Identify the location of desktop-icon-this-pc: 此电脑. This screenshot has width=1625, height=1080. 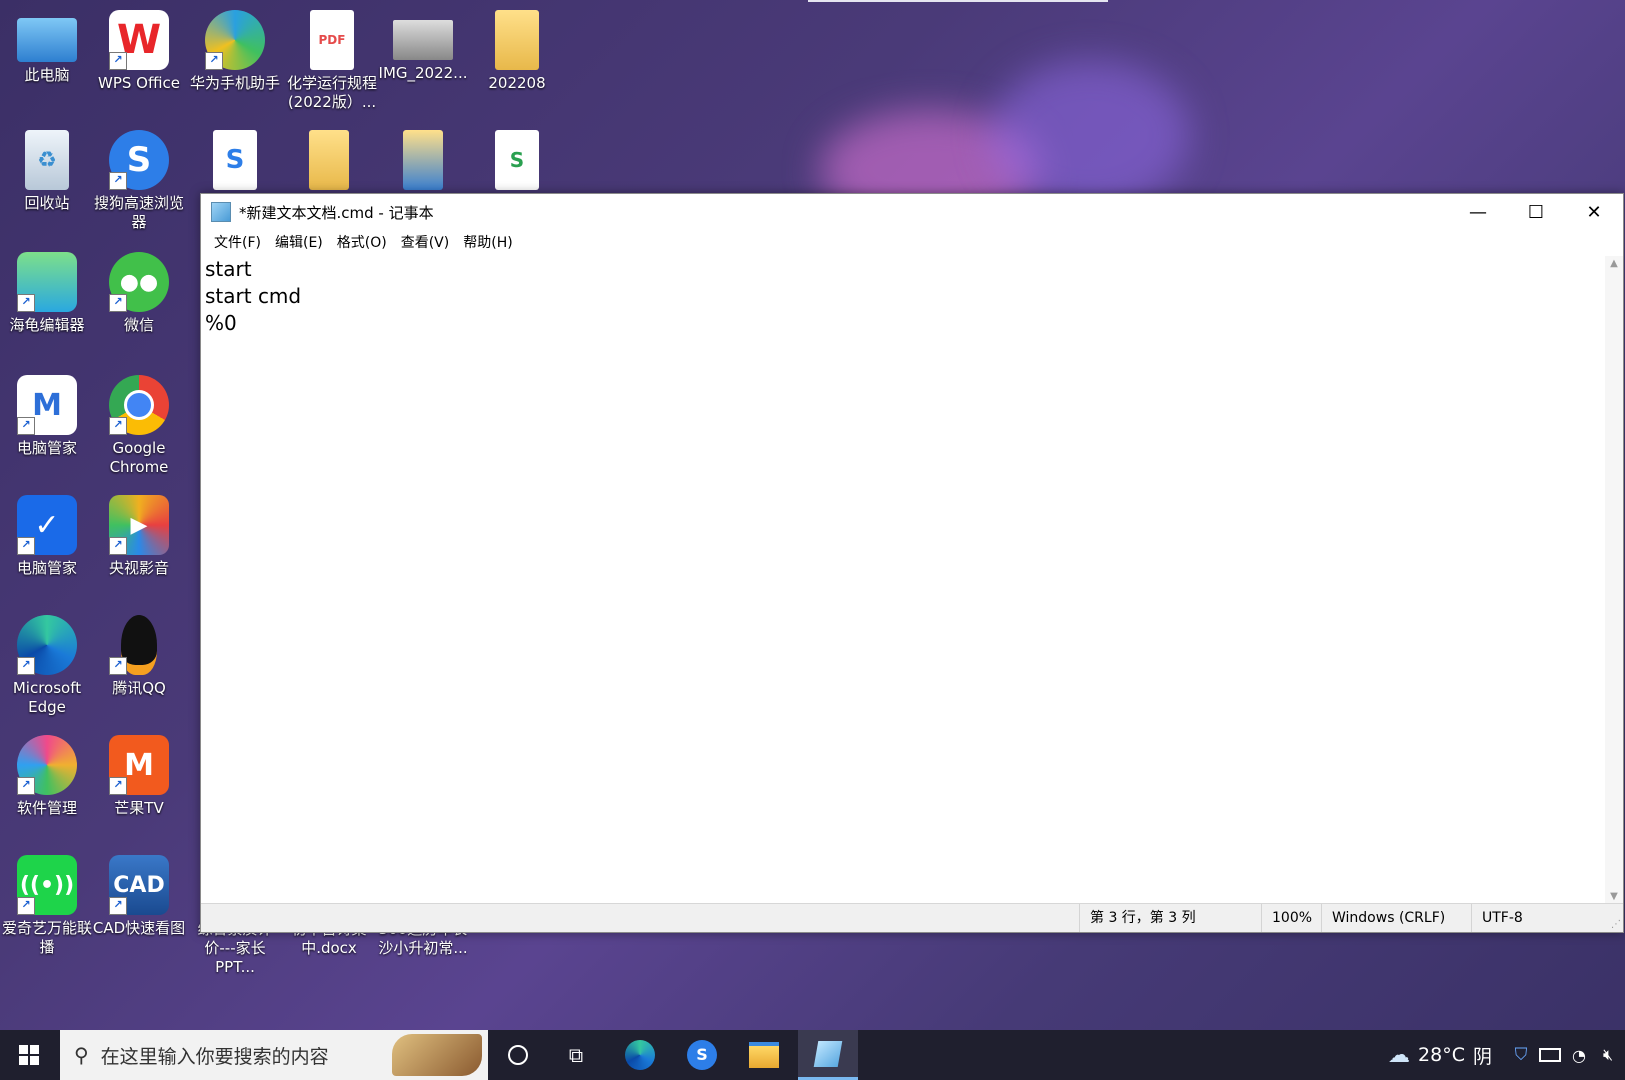
(47, 47).